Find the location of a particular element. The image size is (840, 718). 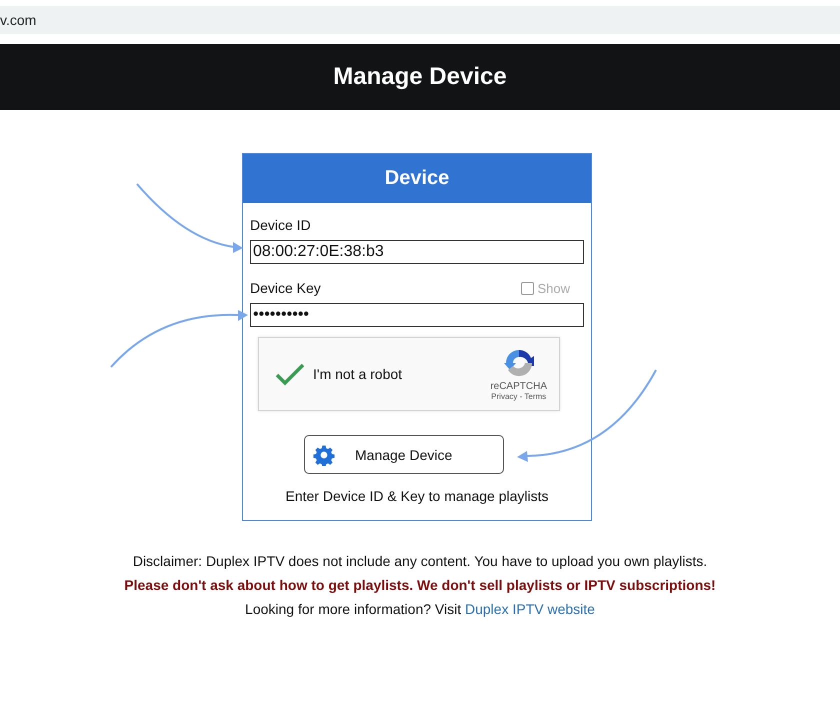

recaptcha-brand: reCAPTCHA is located at coordinates (518, 386).